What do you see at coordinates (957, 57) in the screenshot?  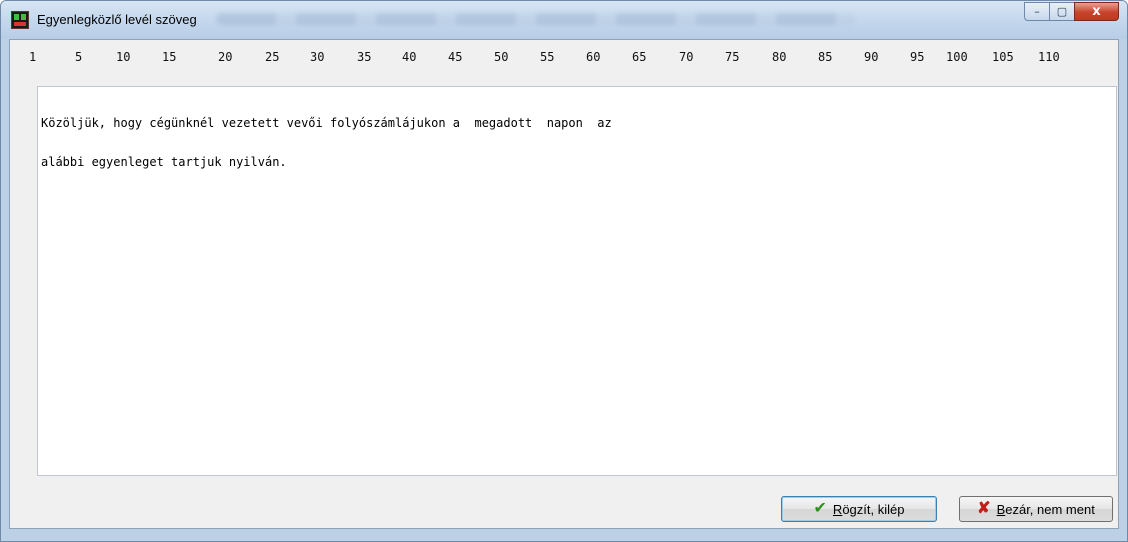 I see `ruler-mark: 100` at bounding box center [957, 57].